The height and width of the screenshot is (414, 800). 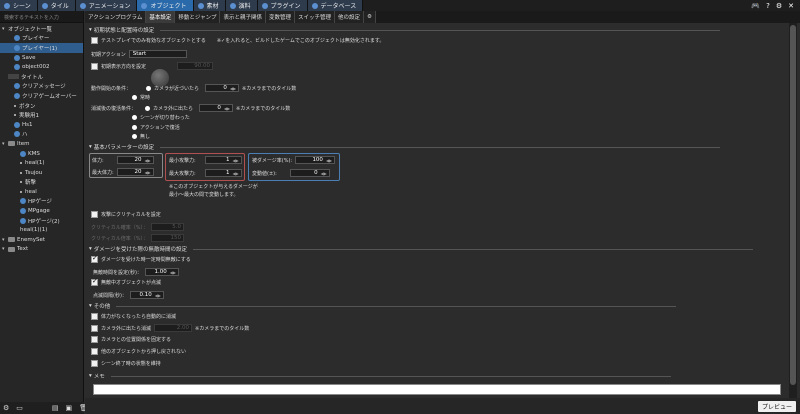 I want to click on tree-item: ハ, so click(x=41, y=135).